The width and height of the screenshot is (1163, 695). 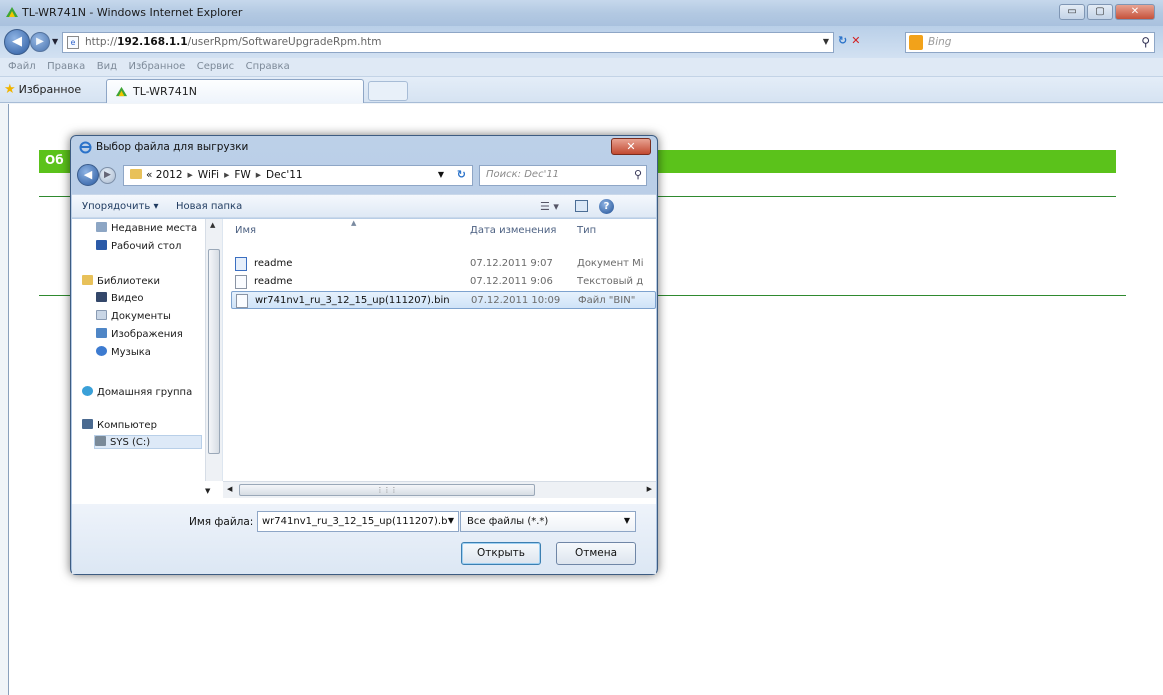 What do you see at coordinates (581, 206) in the screenshot?
I see `preview-pane-icon` at bounding box center [581, 206].